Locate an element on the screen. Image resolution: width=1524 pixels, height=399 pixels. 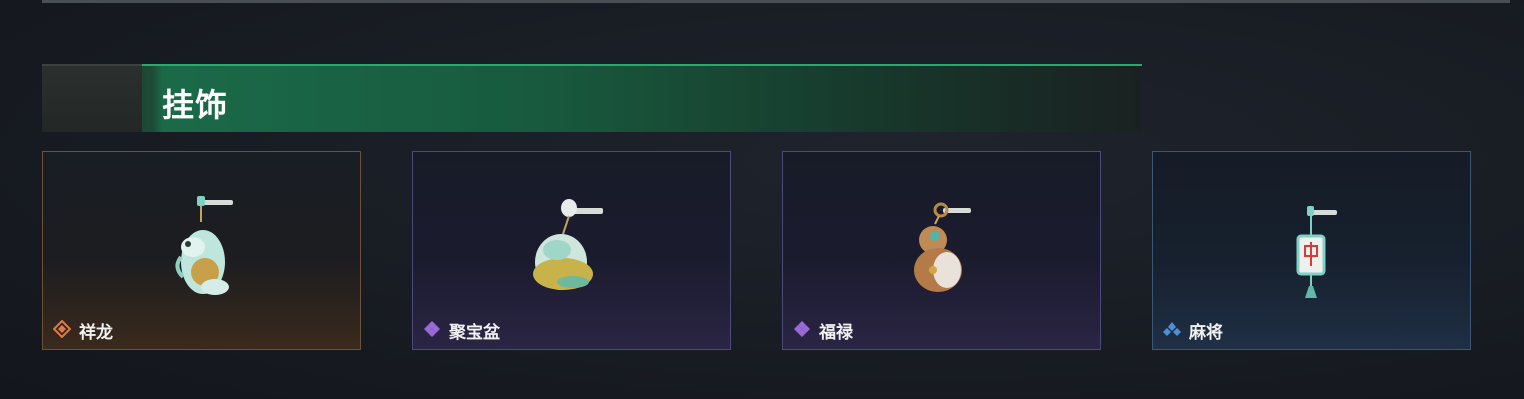
rarity-orange-icon is located at coordinates (62, 329).